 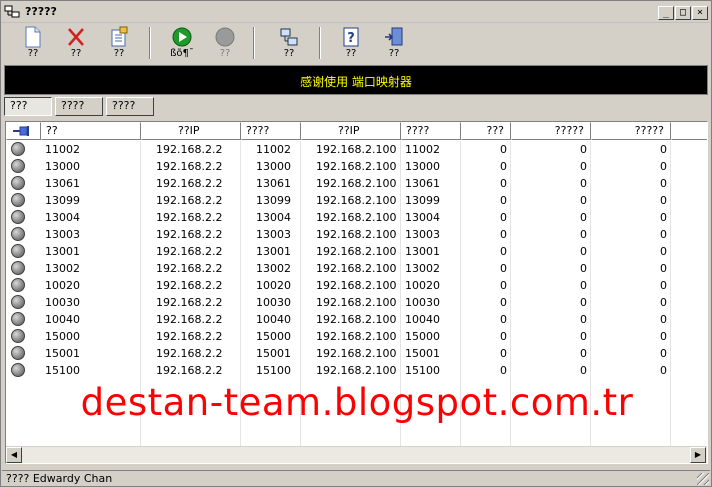 I want to click on minimize-button: _, so click(x=666, y=13).